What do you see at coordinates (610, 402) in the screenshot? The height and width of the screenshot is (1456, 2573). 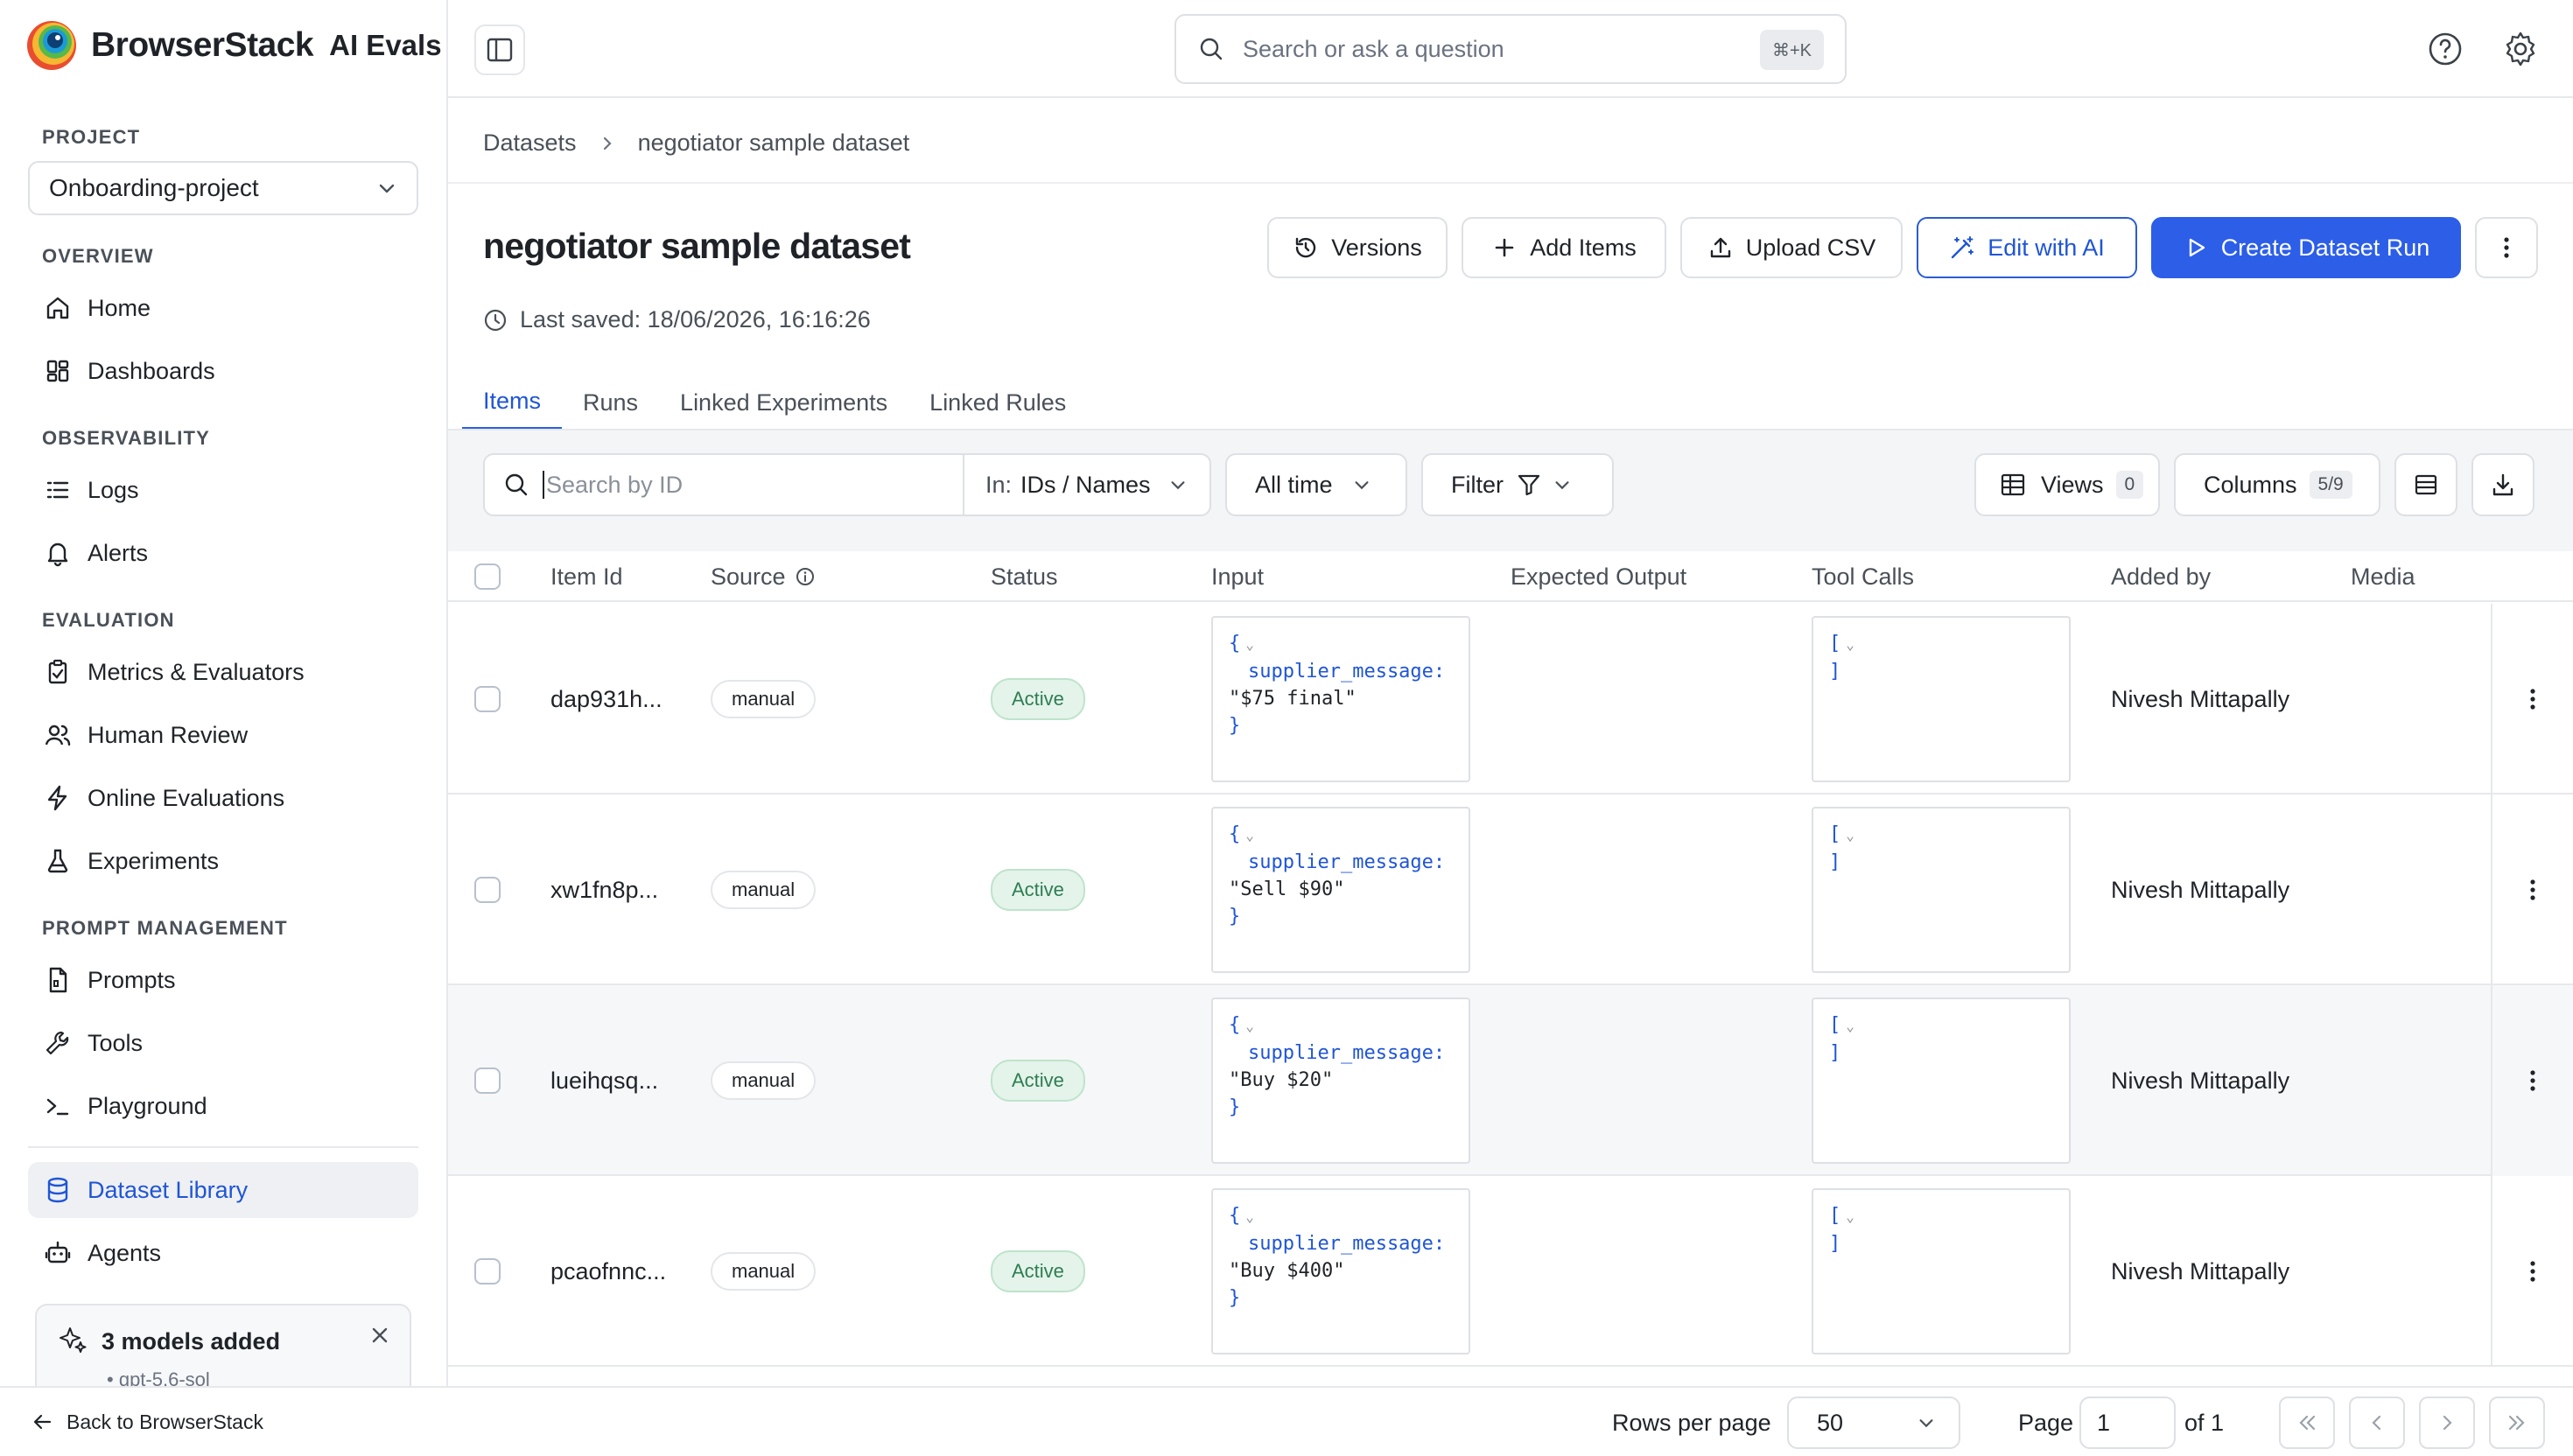 I see `tab-runs: Runs` at bounding box center [610, 402].